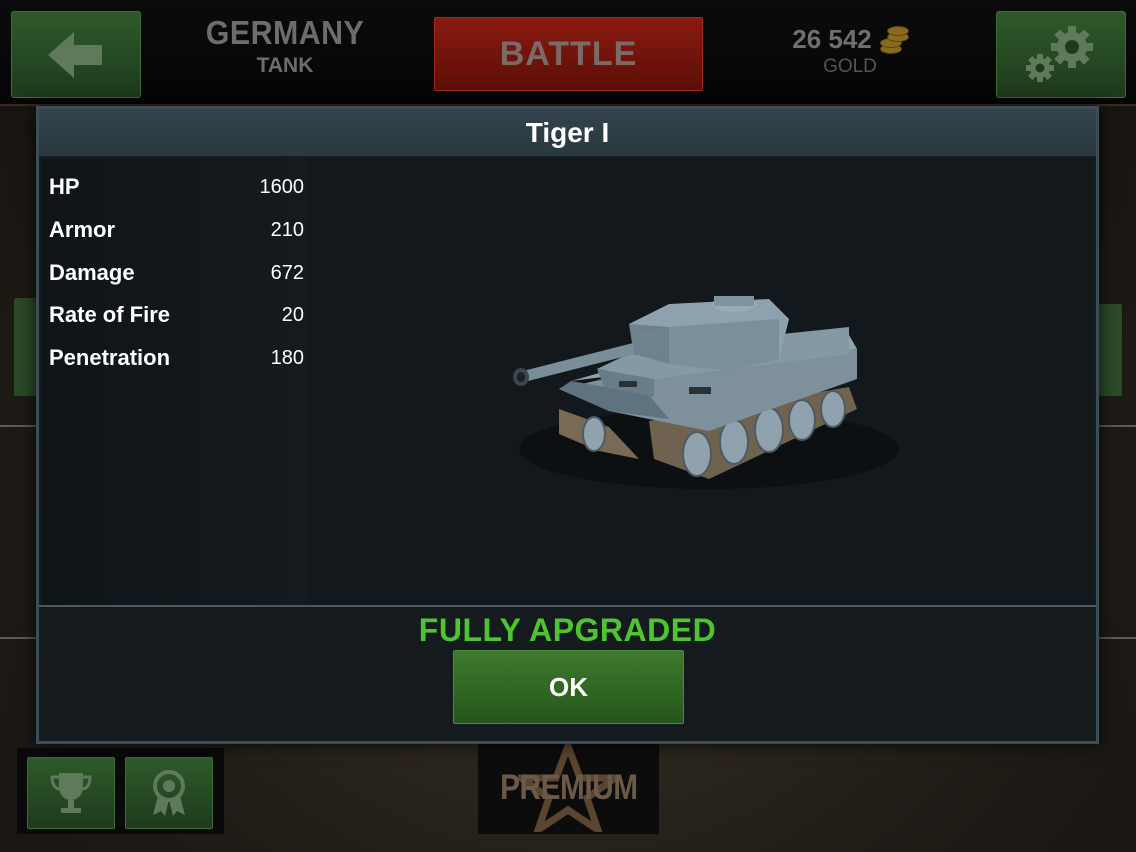 Image resolution: width=1136 pixels, height=852 pixels. Describe the element at coordinates (567, 630) in the screenshot. I see `upgrade-status: FULLY APGRADED` at that location.